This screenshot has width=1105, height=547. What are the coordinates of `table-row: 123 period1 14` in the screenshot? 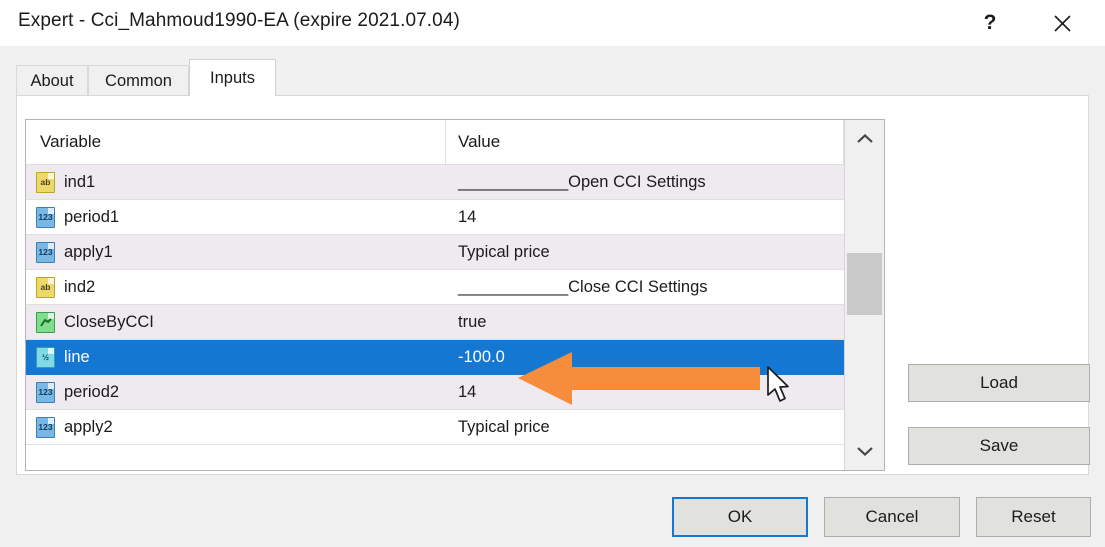 It's located at (435, 217).